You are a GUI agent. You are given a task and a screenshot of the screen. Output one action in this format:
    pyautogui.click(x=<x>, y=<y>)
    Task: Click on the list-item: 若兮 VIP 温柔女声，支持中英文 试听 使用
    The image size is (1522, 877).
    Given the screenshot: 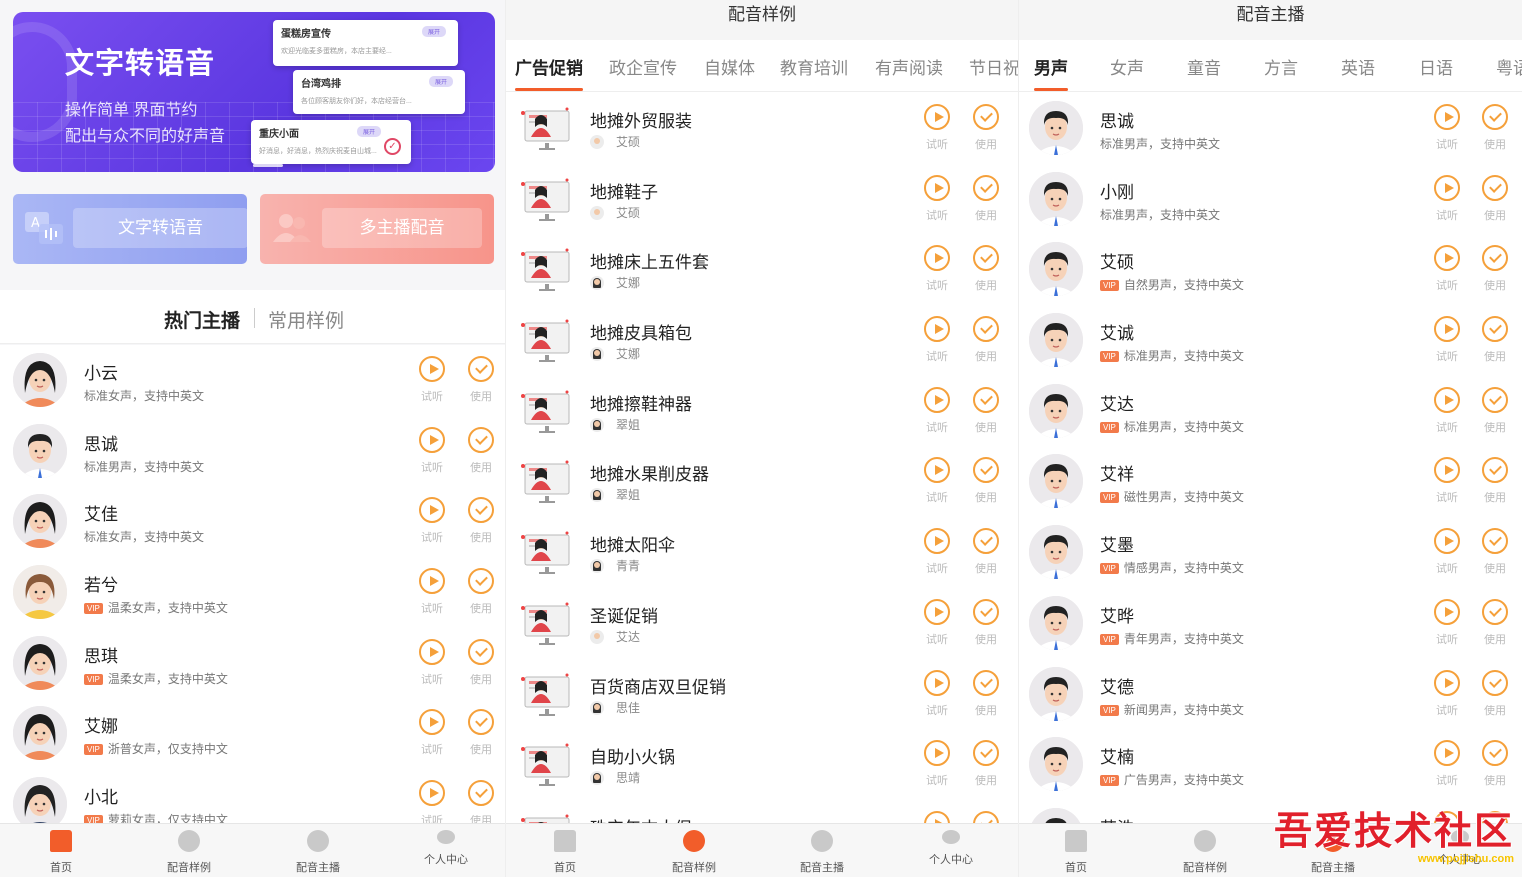 What is the action you would take?
    pyautogui.click(x=252, y=592)
    